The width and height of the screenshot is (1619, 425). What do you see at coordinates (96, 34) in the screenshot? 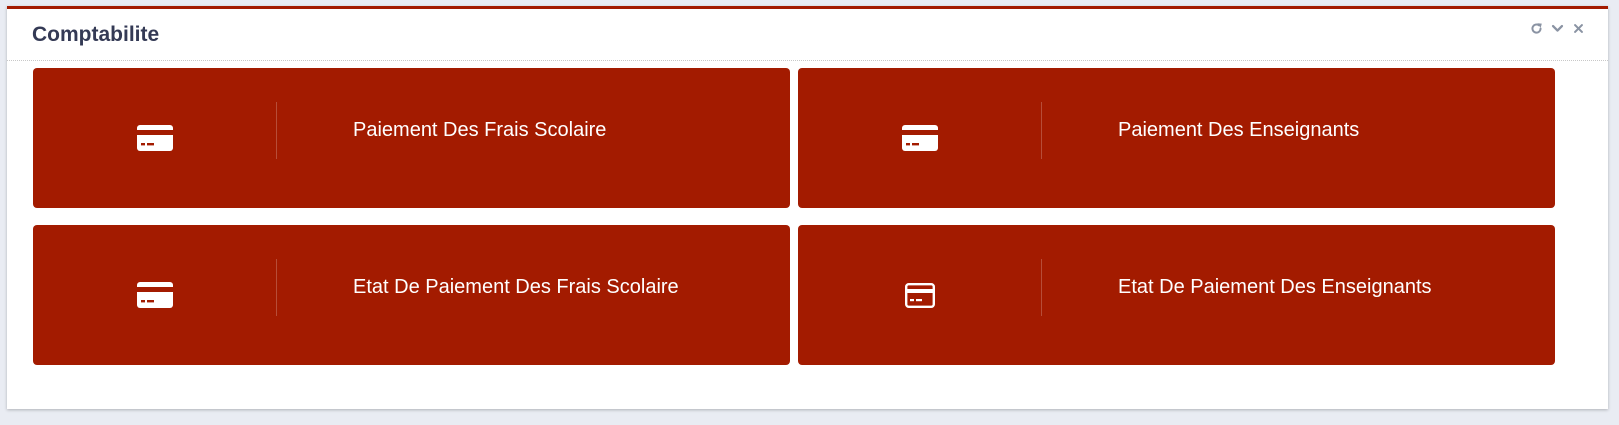
I see `panel-title: Comptabilite` at bounding box center [96, 34].